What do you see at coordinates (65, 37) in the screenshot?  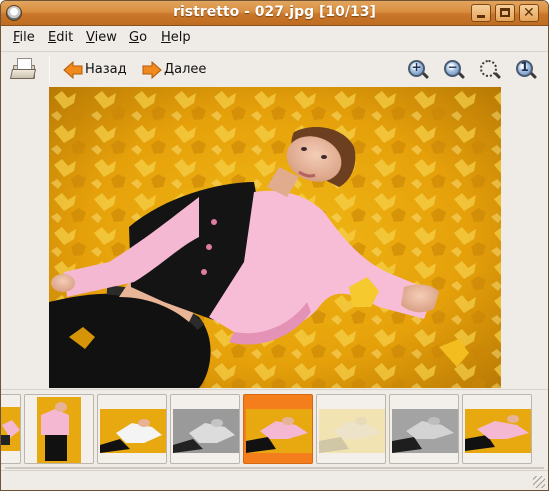 I see `menu-edit-label: dit` at bounding box center [65, 37].